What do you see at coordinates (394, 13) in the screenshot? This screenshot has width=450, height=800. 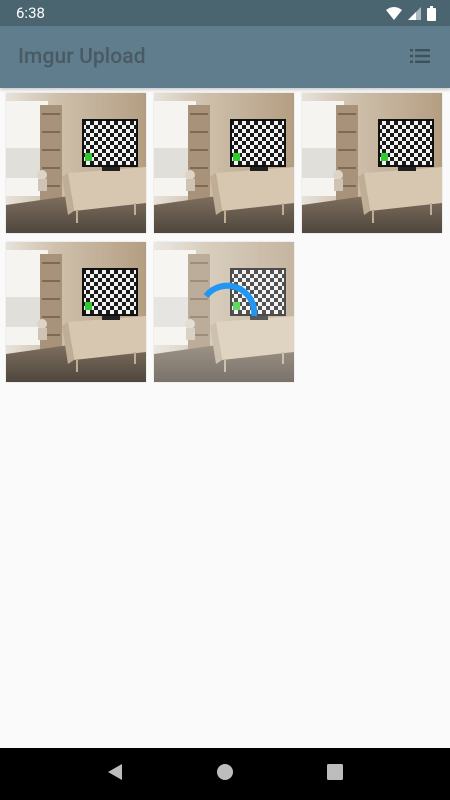 I see `wifi-icon` at bounding box center [394, 13].